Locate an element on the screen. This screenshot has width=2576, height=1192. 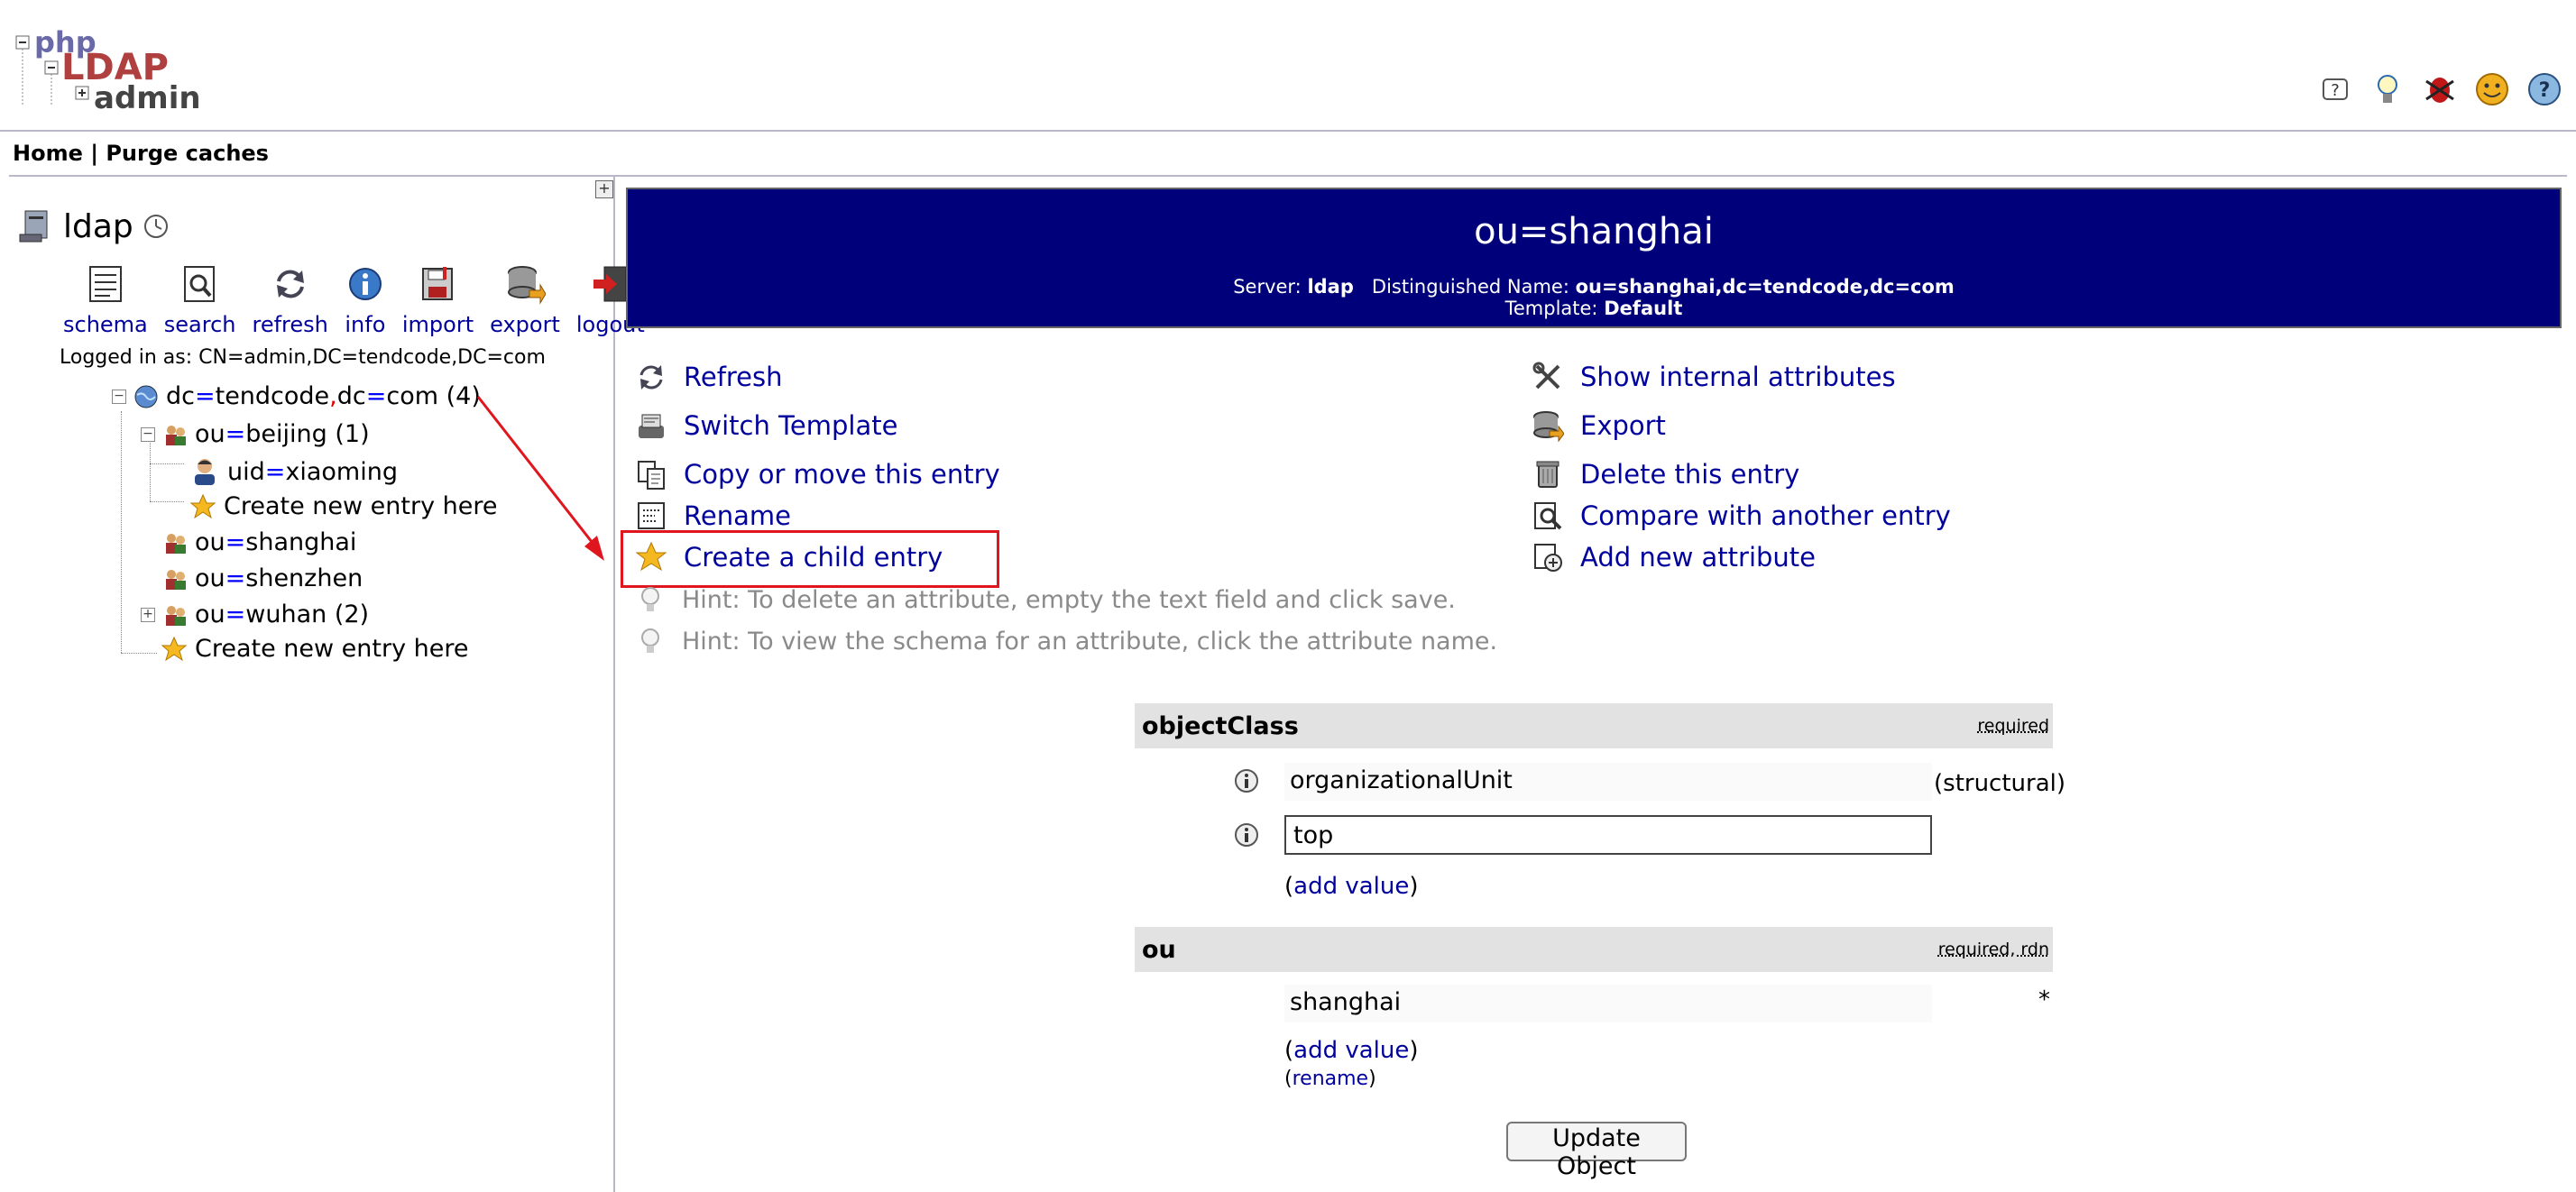
trash-icon is located at coordinates (1547, 475).